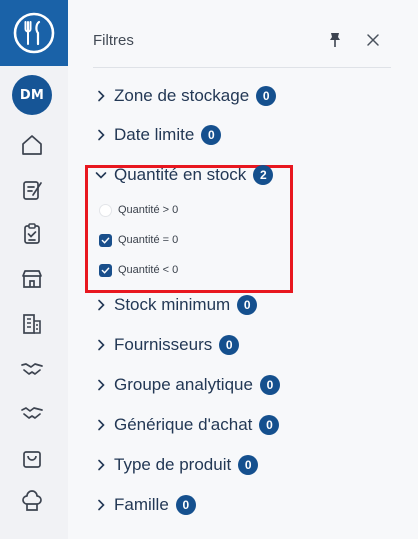  What do you see at coordinates (183, 384) in the screenshot?
I see `filter-label: Groupe analytique` at bounding box center [183, 384].